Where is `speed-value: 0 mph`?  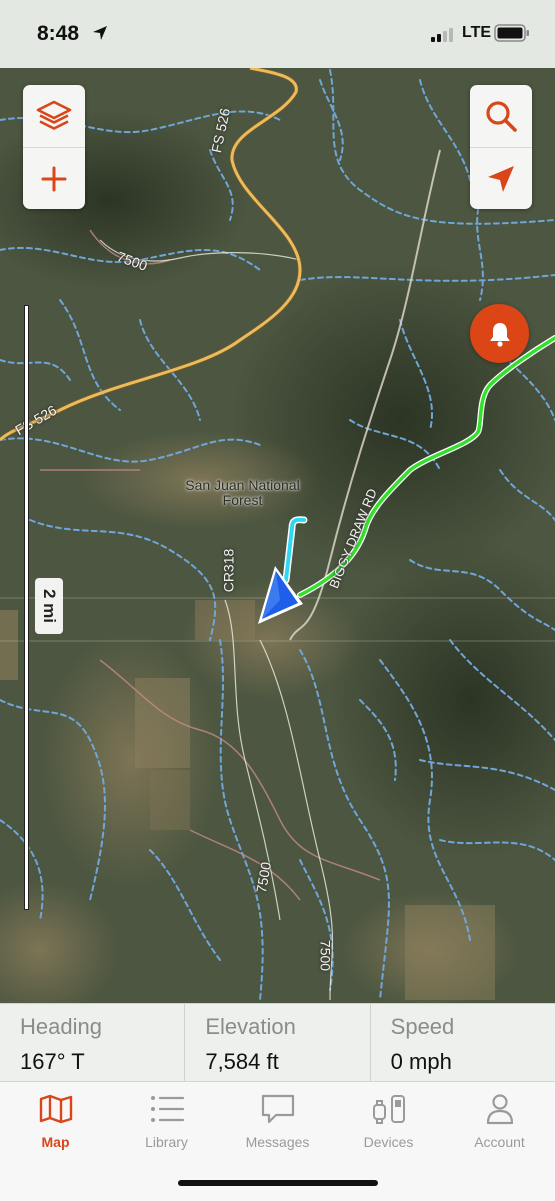 speed-value: 0 mph is located at coordinates (421, 1061).